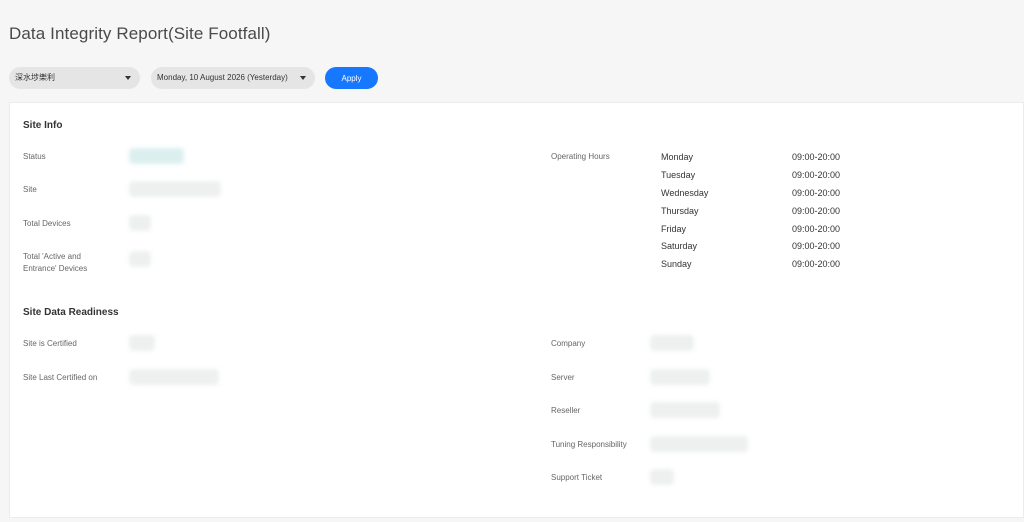 The height and width of the screenshot is (522, 1024). I want to click on apply-button: Apply, so click(351, 78).